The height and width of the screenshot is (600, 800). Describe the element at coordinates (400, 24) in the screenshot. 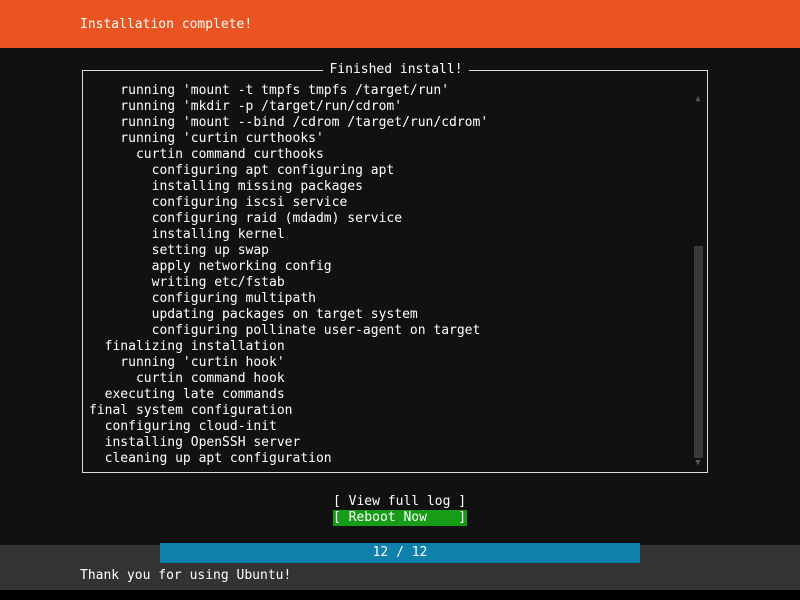

I see `header-bar: Installation complete!` at that location.